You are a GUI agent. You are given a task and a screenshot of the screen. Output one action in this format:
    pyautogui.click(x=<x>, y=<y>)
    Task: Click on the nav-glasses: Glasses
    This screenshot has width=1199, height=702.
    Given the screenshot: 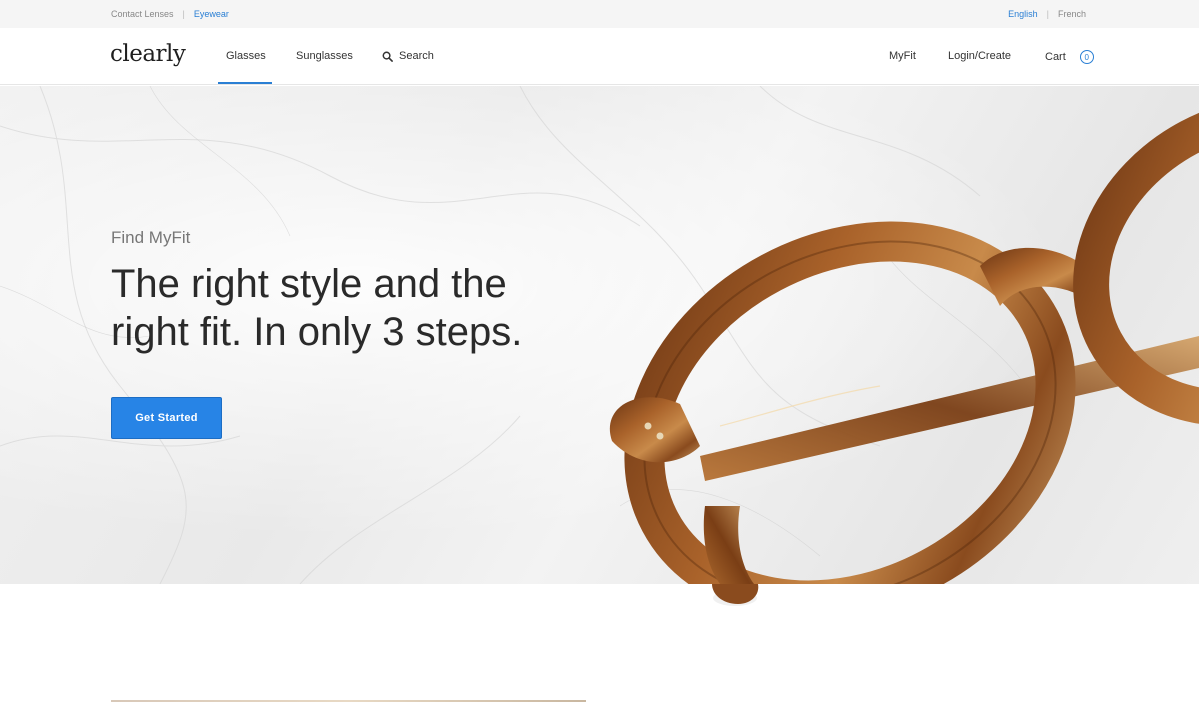 What is the action you would take?
    pyautogui.click(x=246, y=56)
    